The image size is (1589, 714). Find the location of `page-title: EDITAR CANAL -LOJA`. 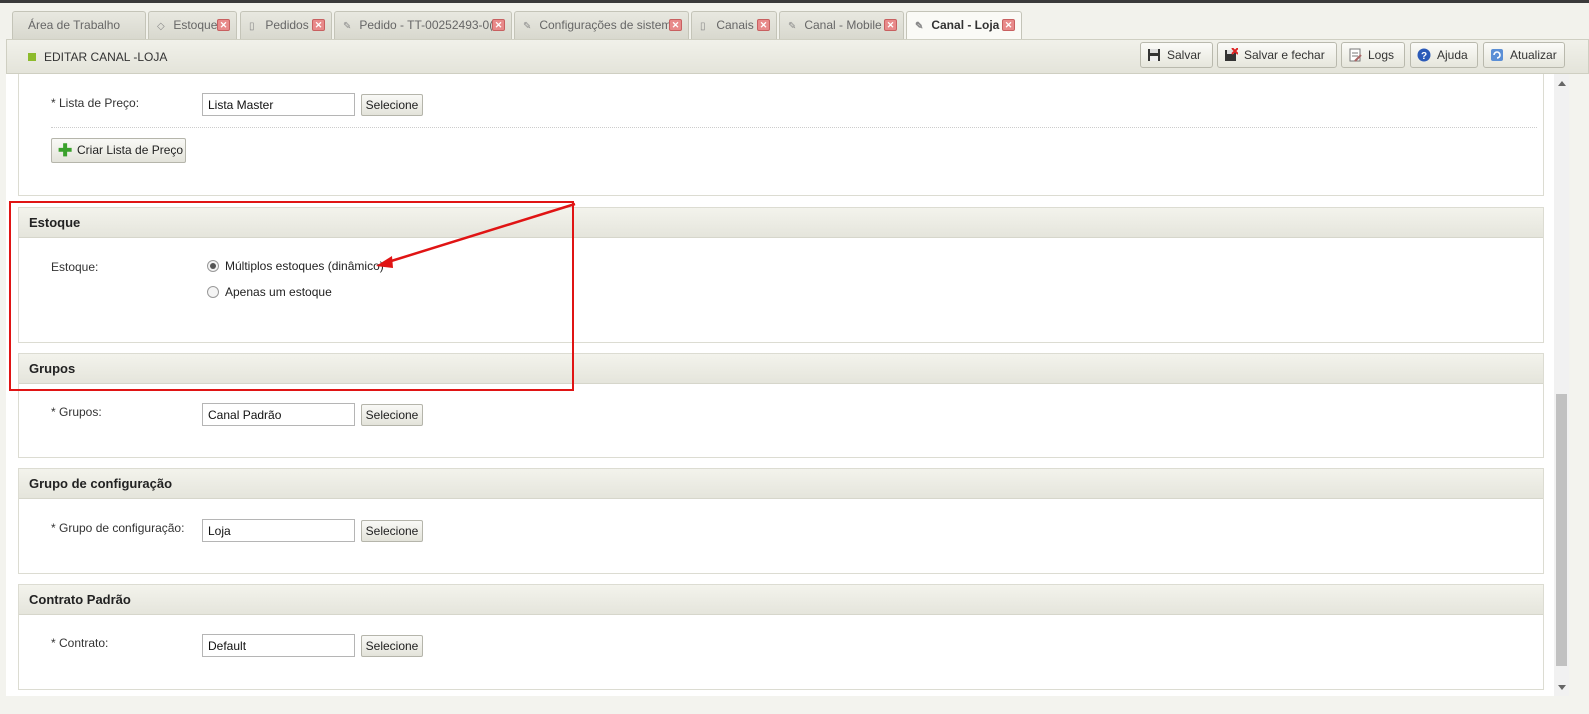

page-title: EDITAR CANAL -LOJA is located at coordinates (106, 57).